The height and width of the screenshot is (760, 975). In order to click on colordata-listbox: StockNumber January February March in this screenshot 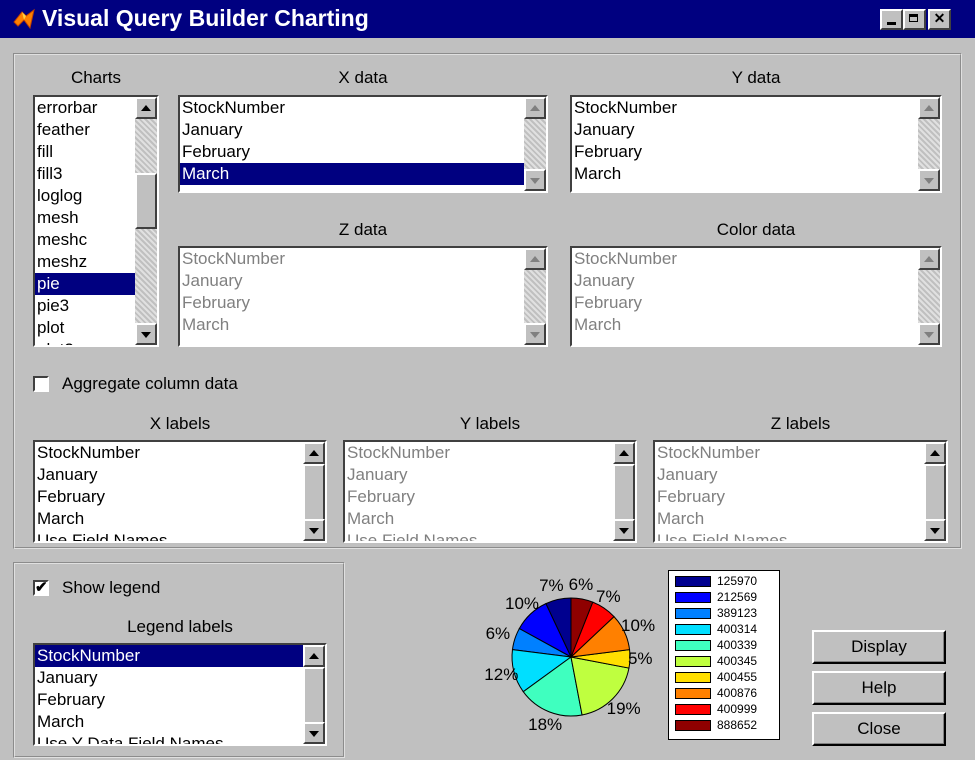, I will do `click(756, 296)`.